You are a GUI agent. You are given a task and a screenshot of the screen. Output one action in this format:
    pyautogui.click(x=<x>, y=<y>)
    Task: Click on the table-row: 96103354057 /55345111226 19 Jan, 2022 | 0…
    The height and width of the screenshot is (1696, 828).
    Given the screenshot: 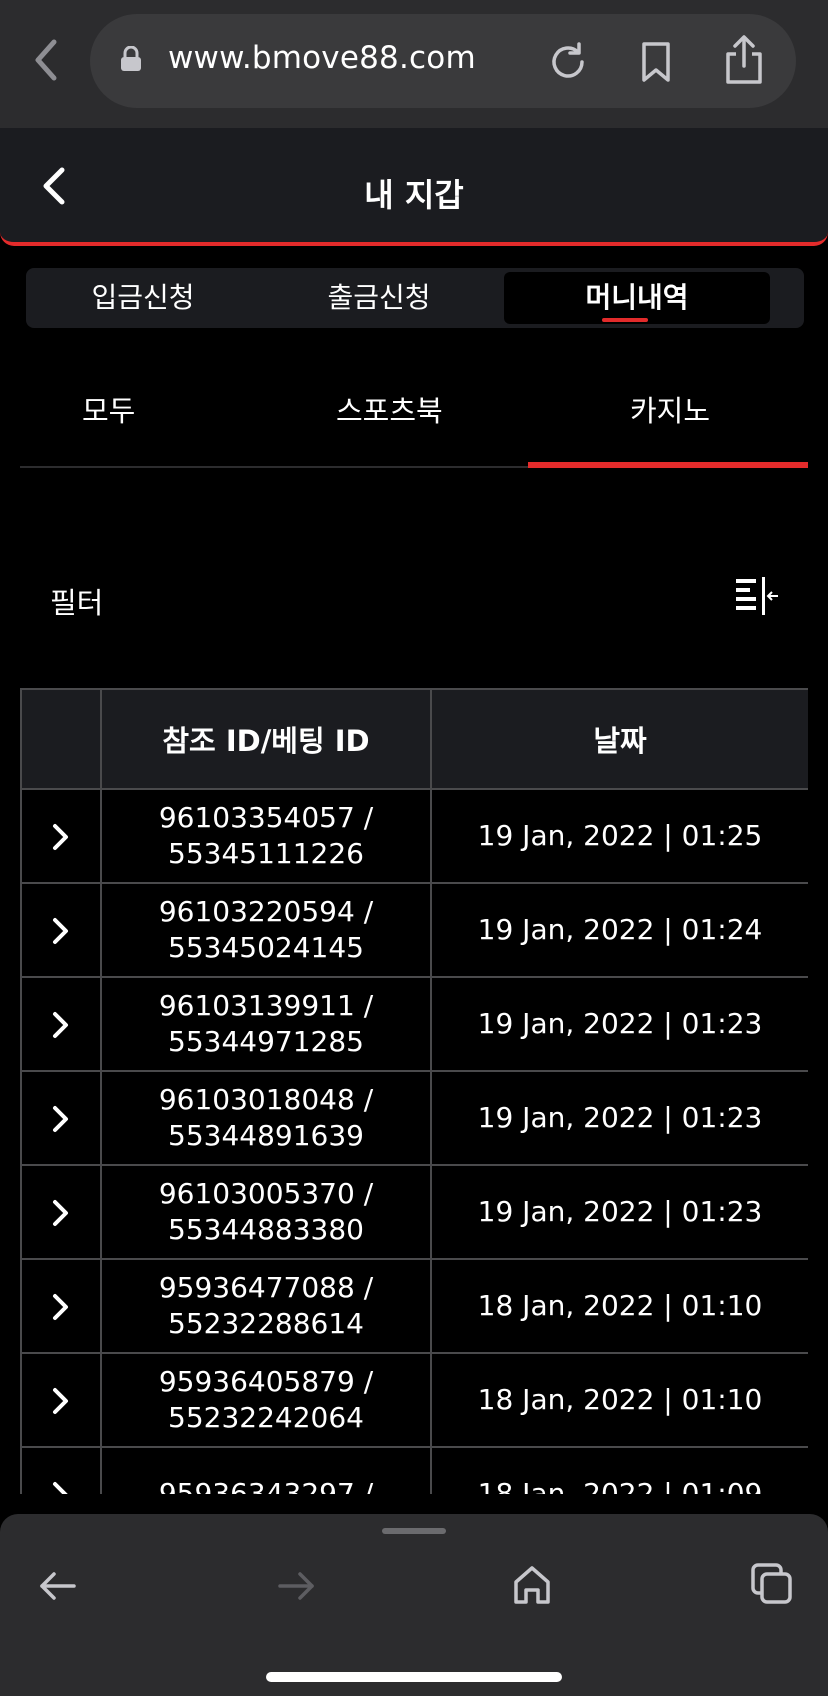 What is the action you would take?
    pyautogui.click(x=414, y=836)
    